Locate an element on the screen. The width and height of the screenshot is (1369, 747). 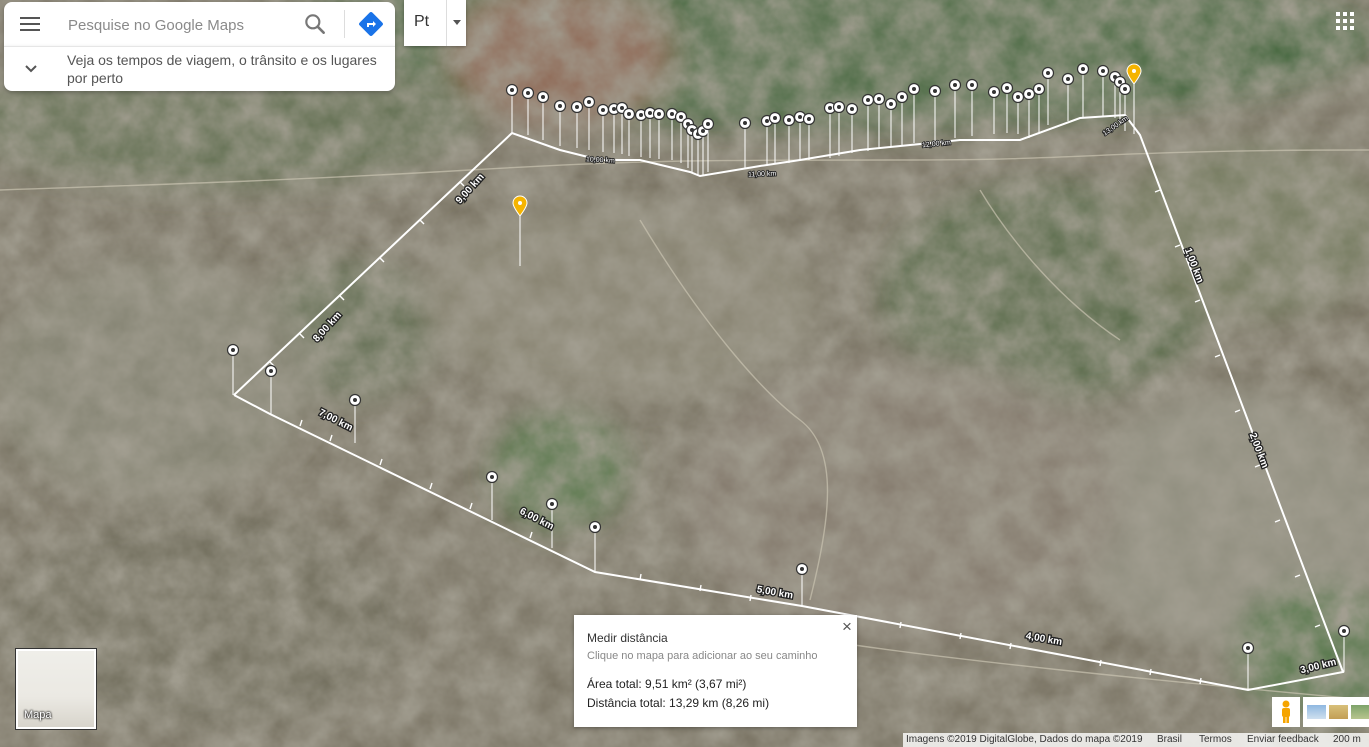
search-input is located at coordinates (182, 25).